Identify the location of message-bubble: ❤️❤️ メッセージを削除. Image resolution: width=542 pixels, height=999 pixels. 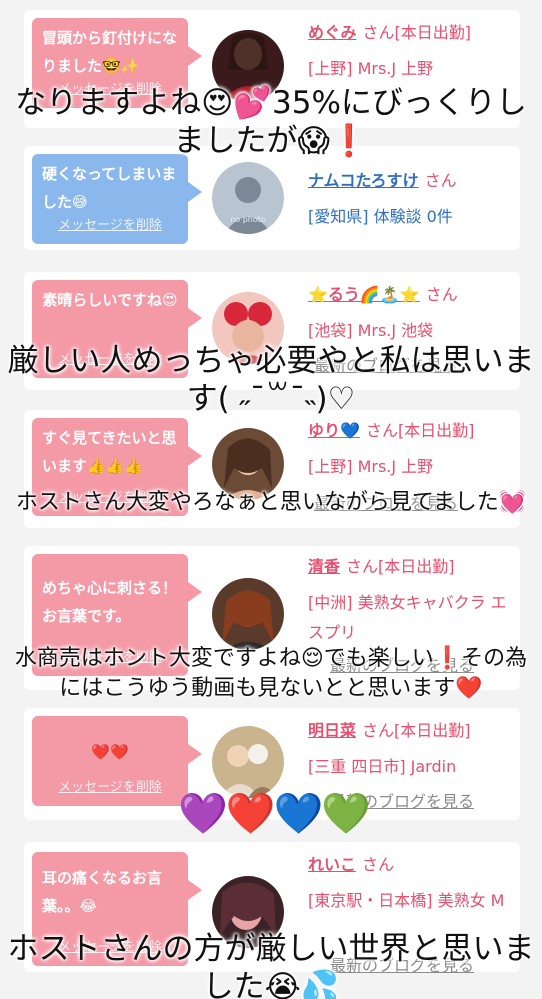
(117, 761).